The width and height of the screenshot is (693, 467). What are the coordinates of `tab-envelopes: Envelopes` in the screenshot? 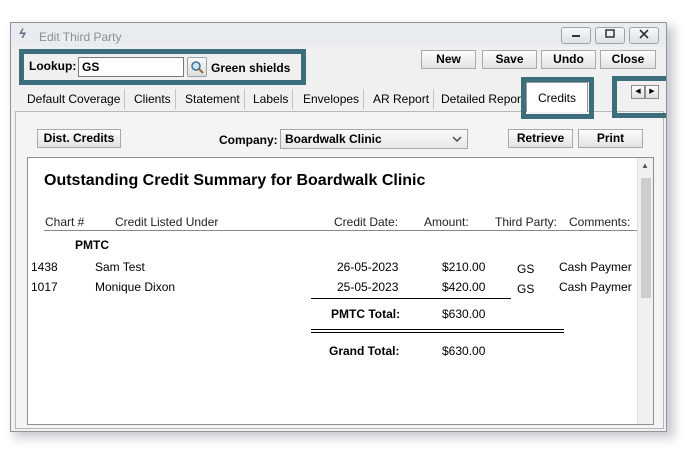 It's located at (332, 99).